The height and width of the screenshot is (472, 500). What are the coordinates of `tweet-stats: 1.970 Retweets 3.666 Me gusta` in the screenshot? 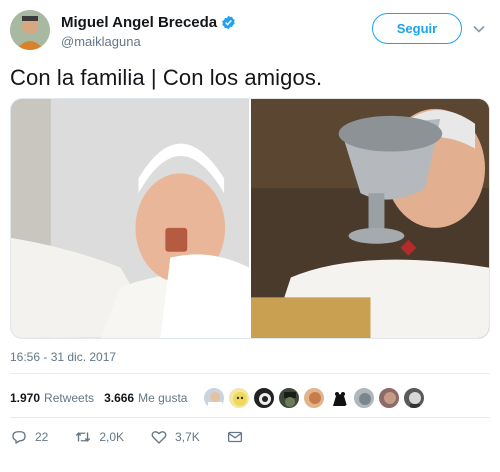 It's located at (219, 398).